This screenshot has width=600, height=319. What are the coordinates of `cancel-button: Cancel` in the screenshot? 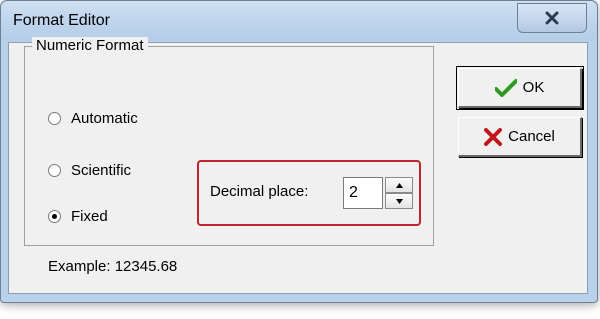 It's located at (520, 137).